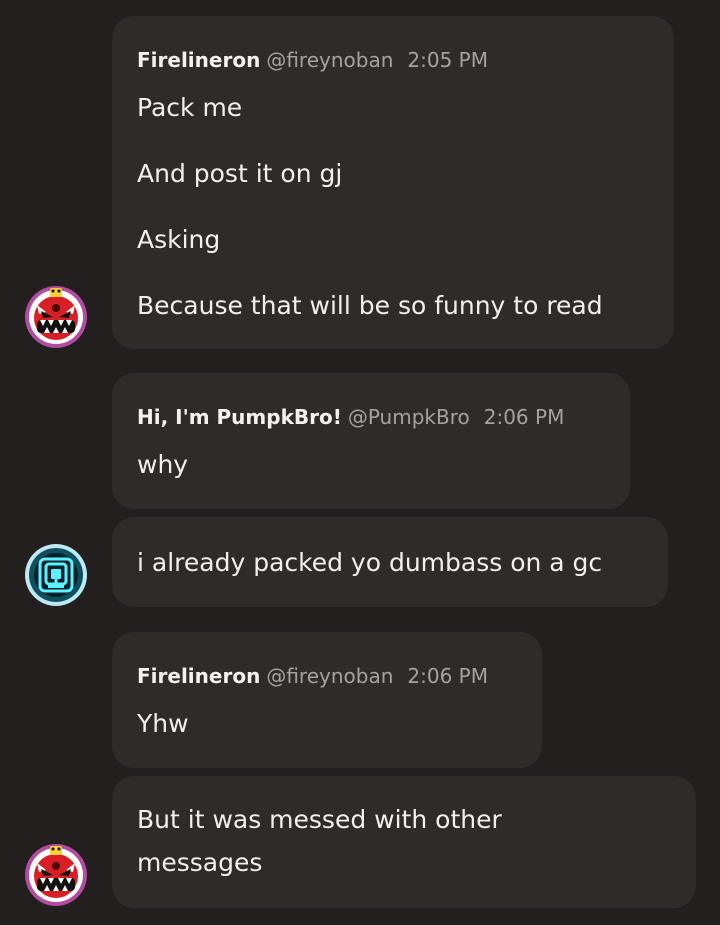  What do you see at coordinates (200, 862) in the screenshot?
I see `message-text: messages` at bounding box center [200, 862].